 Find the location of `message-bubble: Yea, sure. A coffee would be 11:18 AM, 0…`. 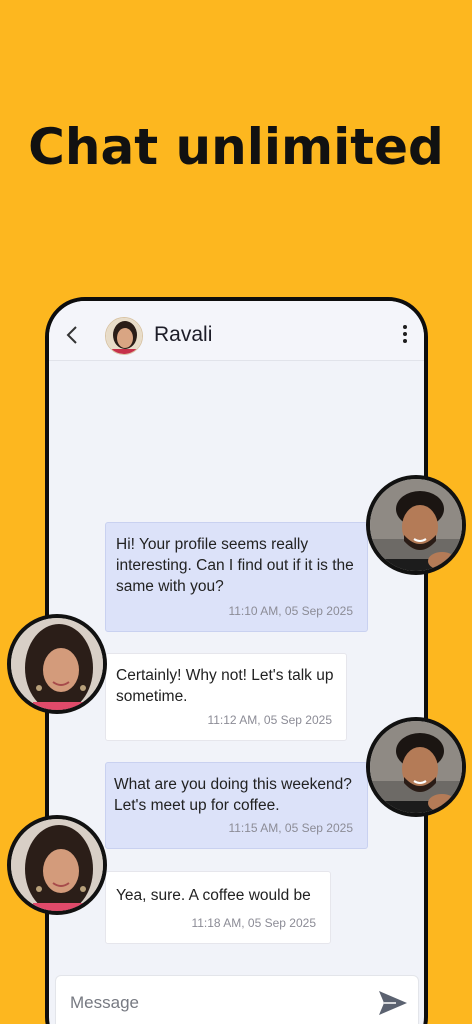

message-bubble: Yea, sure. A coffee would be 11:18 AM, 0… is located at coordinates (218, 907).